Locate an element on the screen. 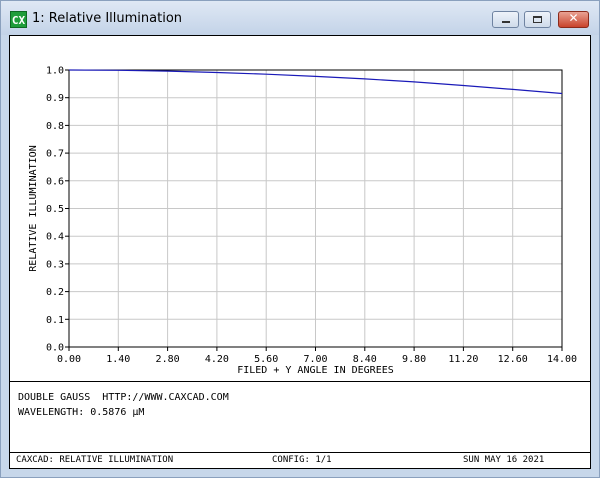 The width and height of the screenshot is (600, 478). y-tick-label: 0.4 is located at coordinates (55, 237).